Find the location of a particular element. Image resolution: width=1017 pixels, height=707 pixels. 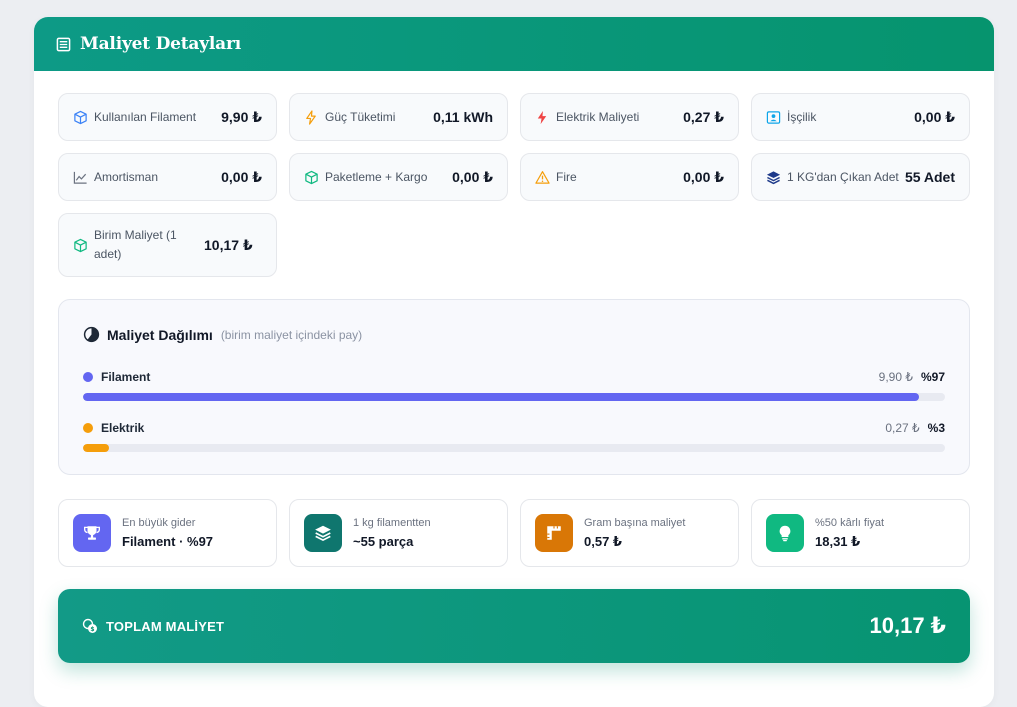

row-amount: 9,90 ₺ is located at coordinates (895, 377).